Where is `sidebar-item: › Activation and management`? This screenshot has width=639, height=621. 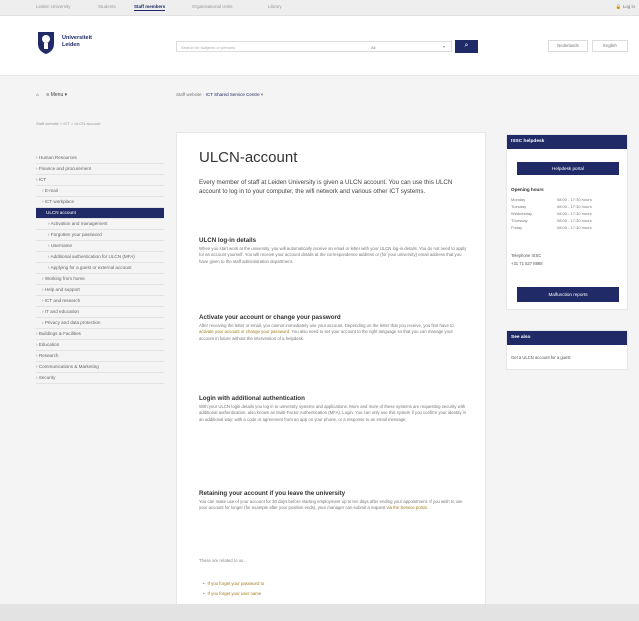 sidebar-item: › Activation and management is located at coordinates (100, 224).